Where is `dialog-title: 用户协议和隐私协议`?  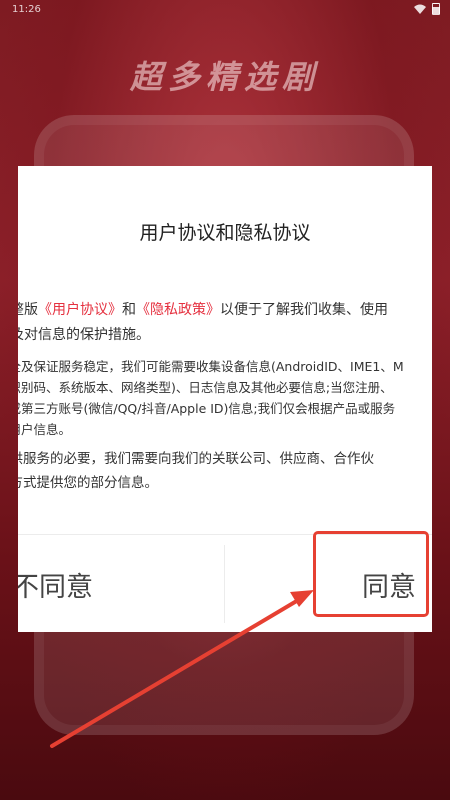
dialog-title: 用户协议和隐私协议 is located at coordinates (225, 233).